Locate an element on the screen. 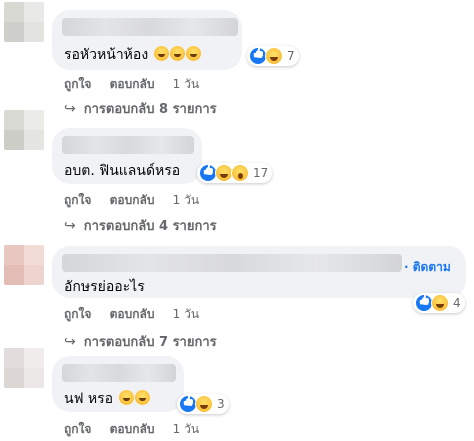 Image resolution: width=474 pixels, height=441 pixels. replies-count-text: การตอบกลับ 4 รายการ is located at coordinates (150, 226).